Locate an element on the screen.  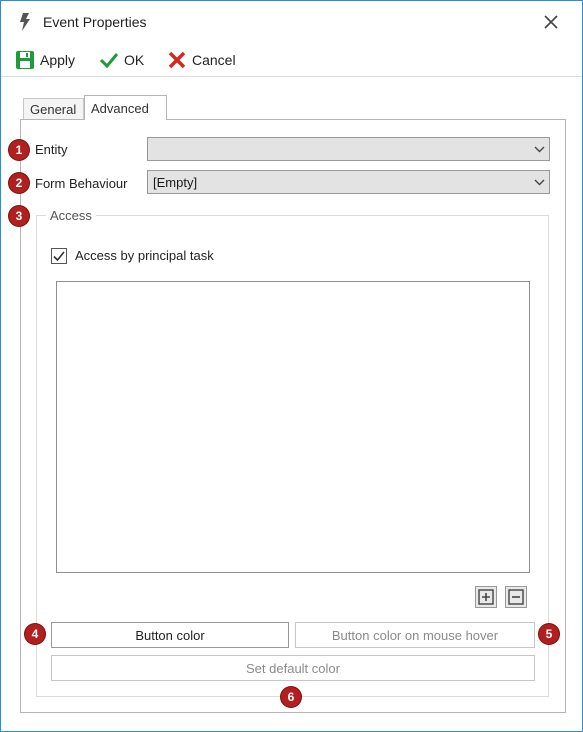
entity-label: Entity is located at coordinates (51, 149).